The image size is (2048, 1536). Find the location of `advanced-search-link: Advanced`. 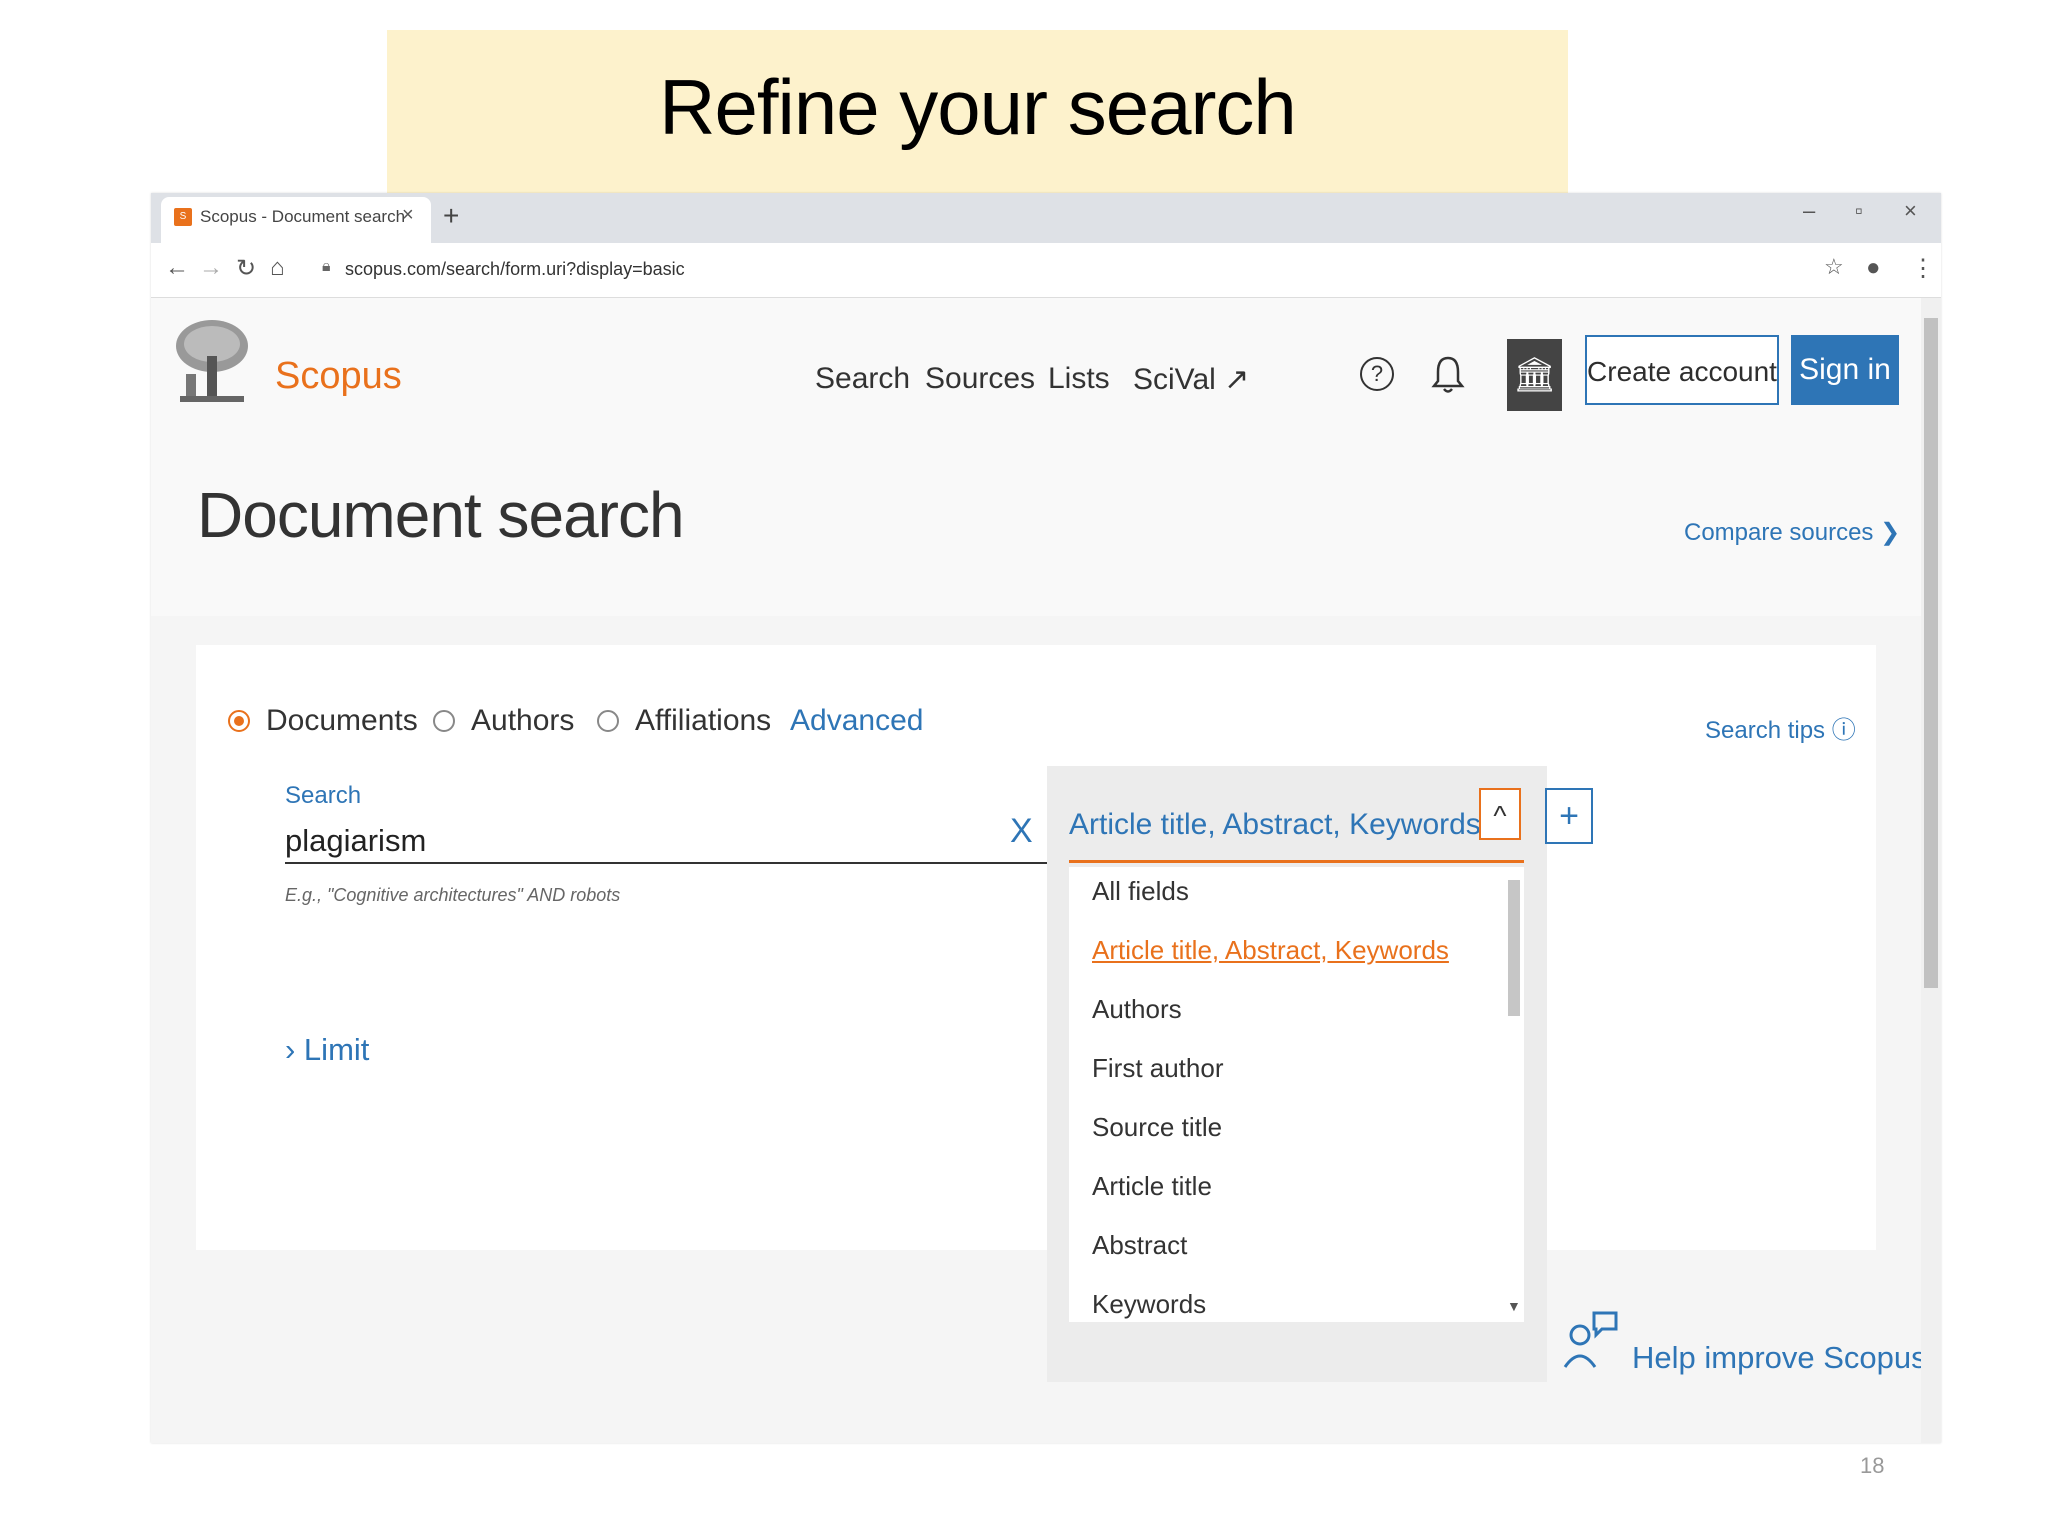

advanced-search-link: Advanced is located at coordinates (856, 721).